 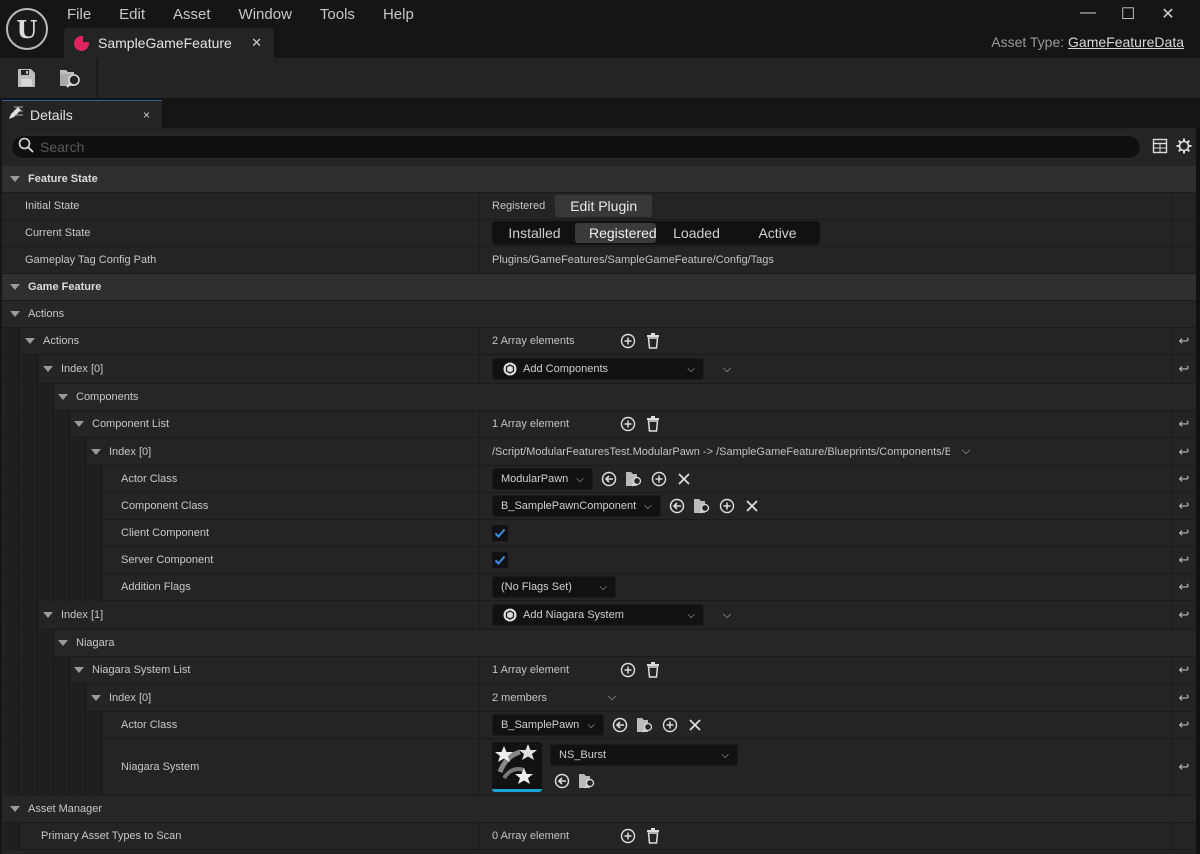 What do you see at coordinates (777, 233) in the screenshot?
I see `state-active: Active` at bounding box center [777, 233].